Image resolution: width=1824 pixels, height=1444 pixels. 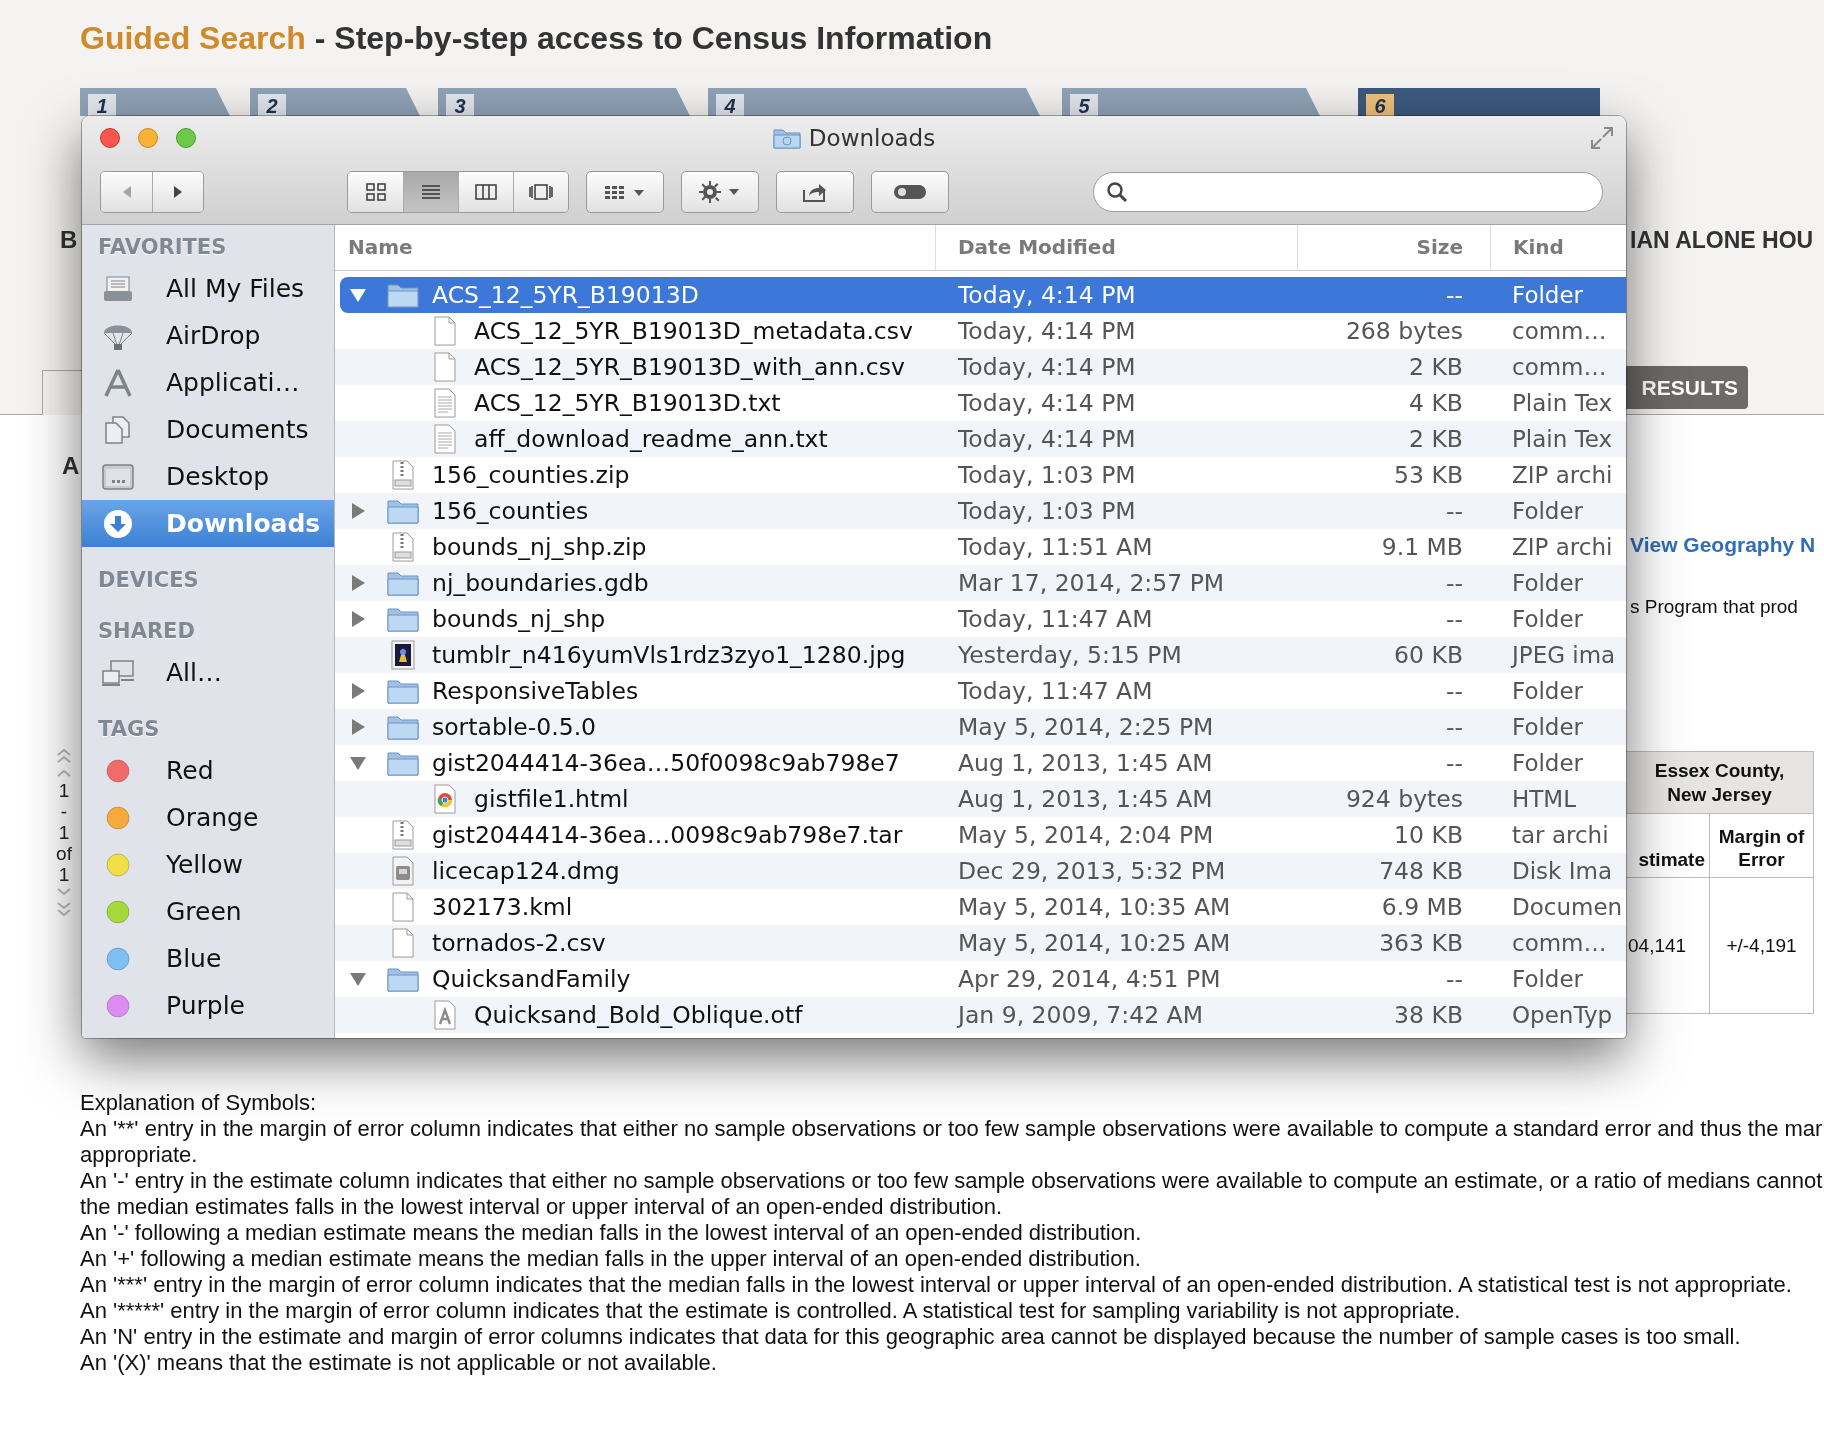 What do you see at coordinates (1085, 799) in the screenshot?
I see `date-modified: Aug 1, 2013, 1:45 AM` at bounding box center [1085, 799].